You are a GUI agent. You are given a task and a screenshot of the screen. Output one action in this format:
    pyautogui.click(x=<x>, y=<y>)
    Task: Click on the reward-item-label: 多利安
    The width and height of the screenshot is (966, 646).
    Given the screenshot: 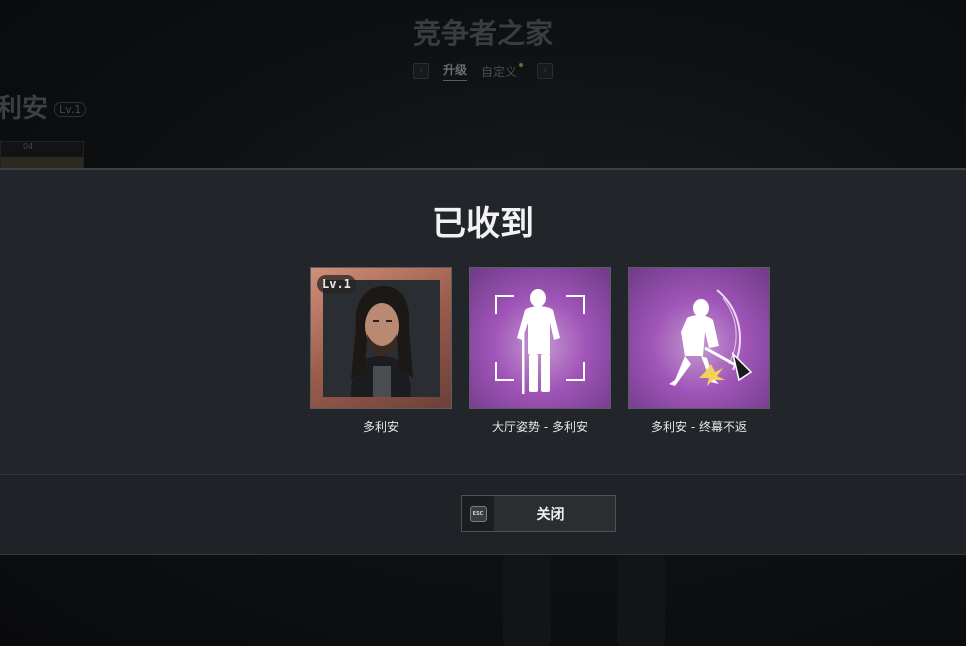 What is the action you would take?
    pyautogui.click(x=380, y=427)
    